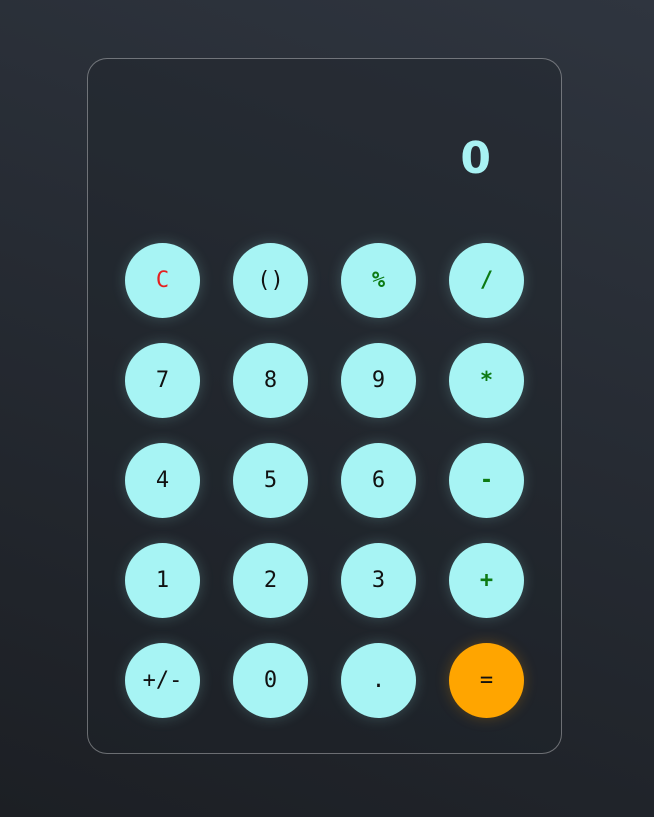 The image size is (654, 817). I want to click on display: 0, so click(324, 159).